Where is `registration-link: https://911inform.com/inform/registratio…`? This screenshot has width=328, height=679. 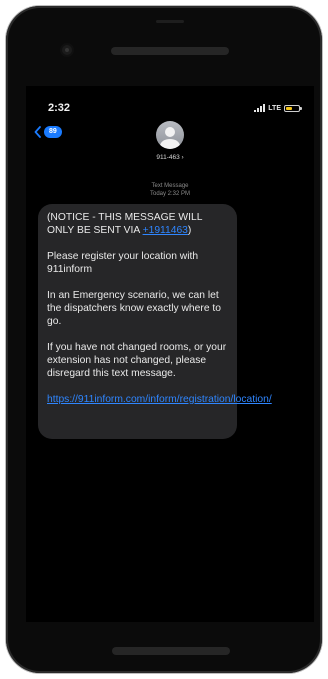 registration-link: https://911inform.com/inform/registratio… is located at coordinates (159, 399).